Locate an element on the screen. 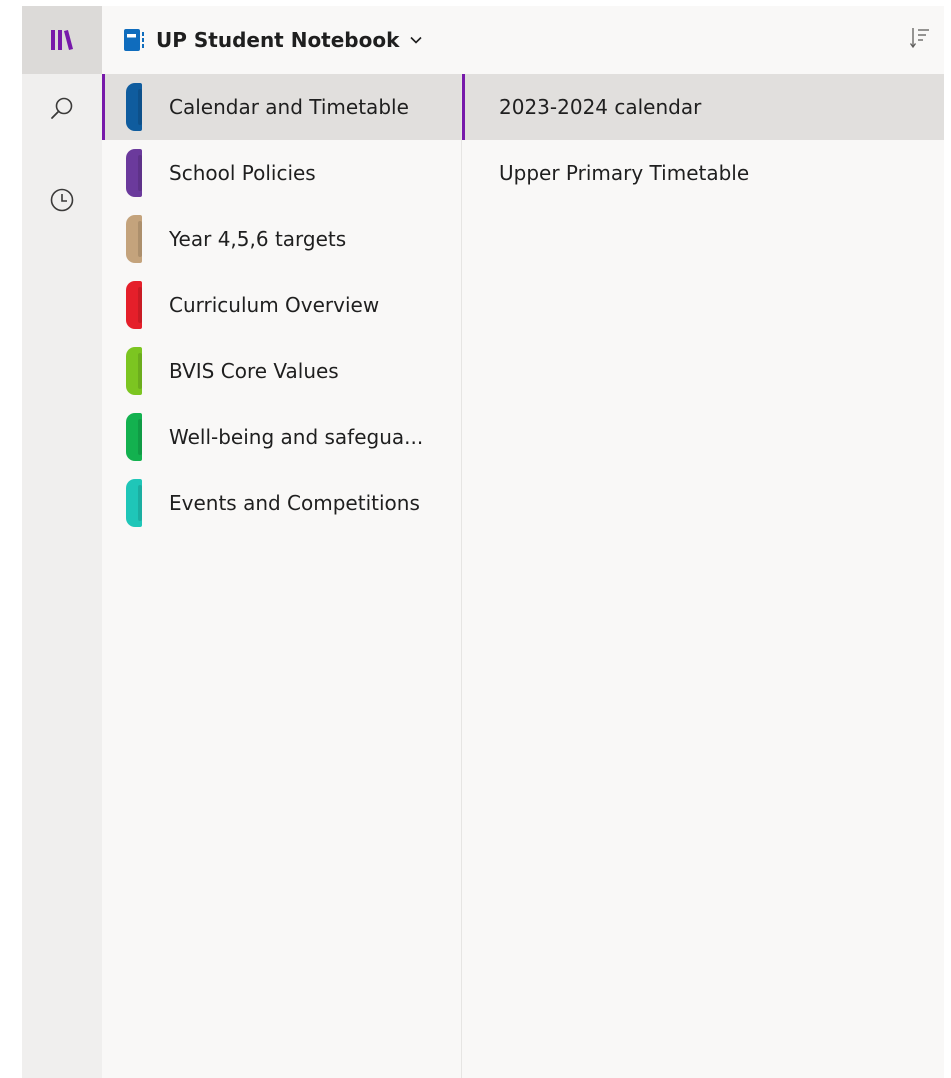 The image size is (951, 1078). chevron-down-icon is located at coordinates (416, 40).